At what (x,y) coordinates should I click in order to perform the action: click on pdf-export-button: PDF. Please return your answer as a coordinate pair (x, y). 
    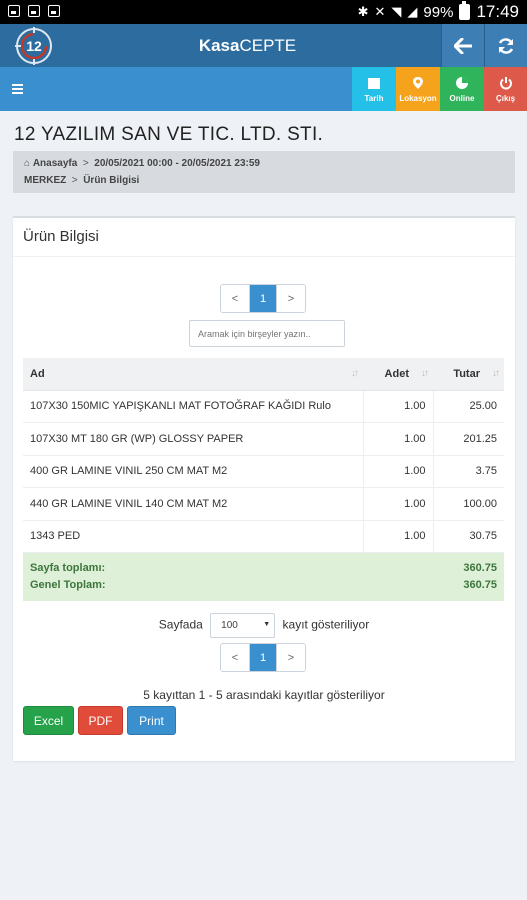
    Looking at the image, I should click on (100, 720).